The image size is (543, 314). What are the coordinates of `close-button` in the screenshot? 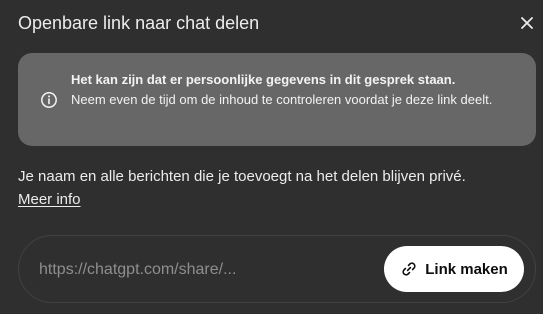 It's located at (527, 23).